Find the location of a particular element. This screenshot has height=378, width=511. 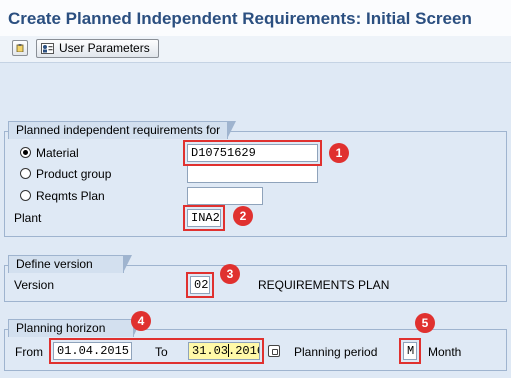

reqmts-plan-field is located at coordinates (225, 196).